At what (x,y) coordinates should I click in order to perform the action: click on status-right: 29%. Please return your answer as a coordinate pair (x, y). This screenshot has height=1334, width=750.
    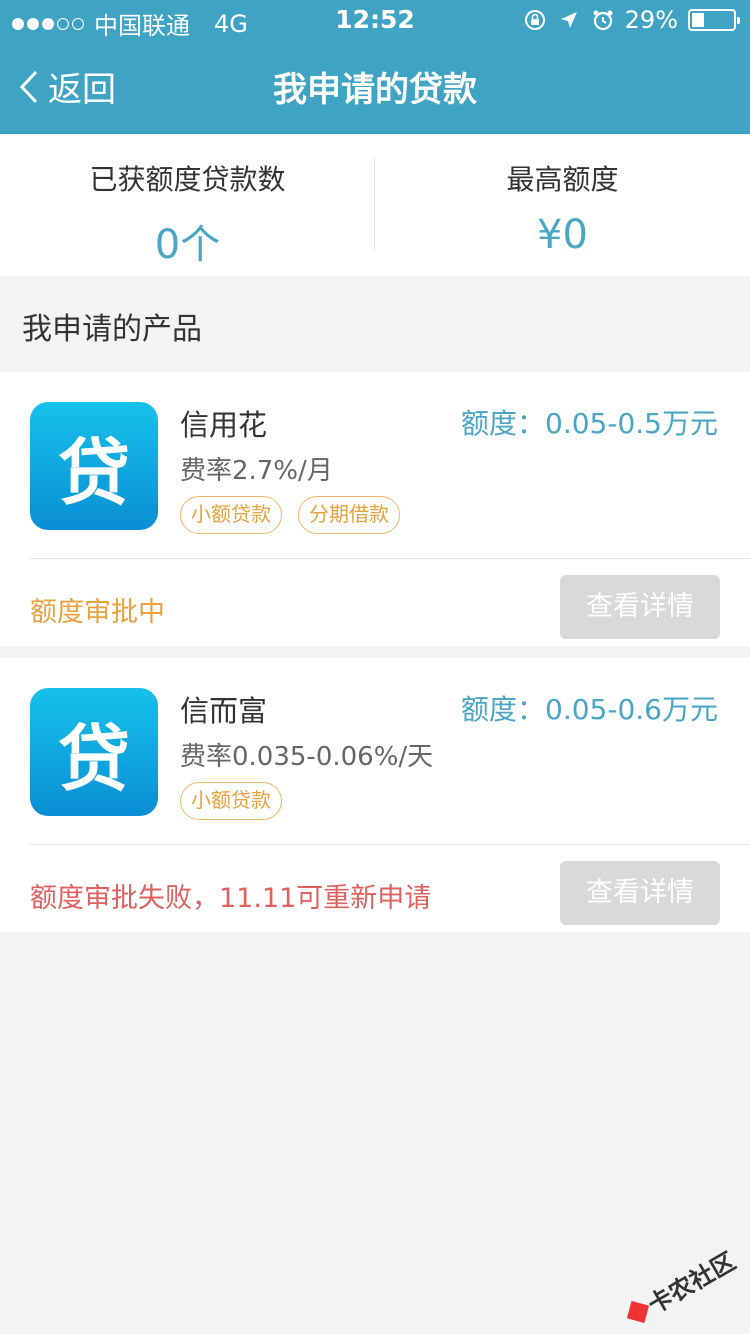
    Looking at the image, I should click on (631, 20).